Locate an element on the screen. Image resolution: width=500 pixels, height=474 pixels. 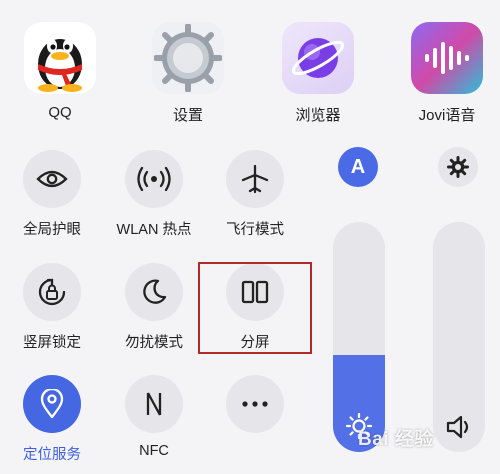
brightness-slider is located at coordinates (359, 337).